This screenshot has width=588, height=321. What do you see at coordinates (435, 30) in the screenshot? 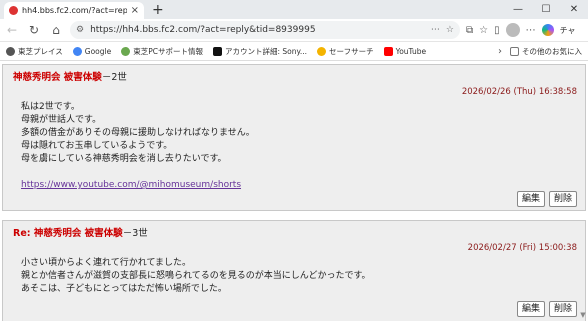
I see `more-icon: ⋯` at bounding box center [435, 30].